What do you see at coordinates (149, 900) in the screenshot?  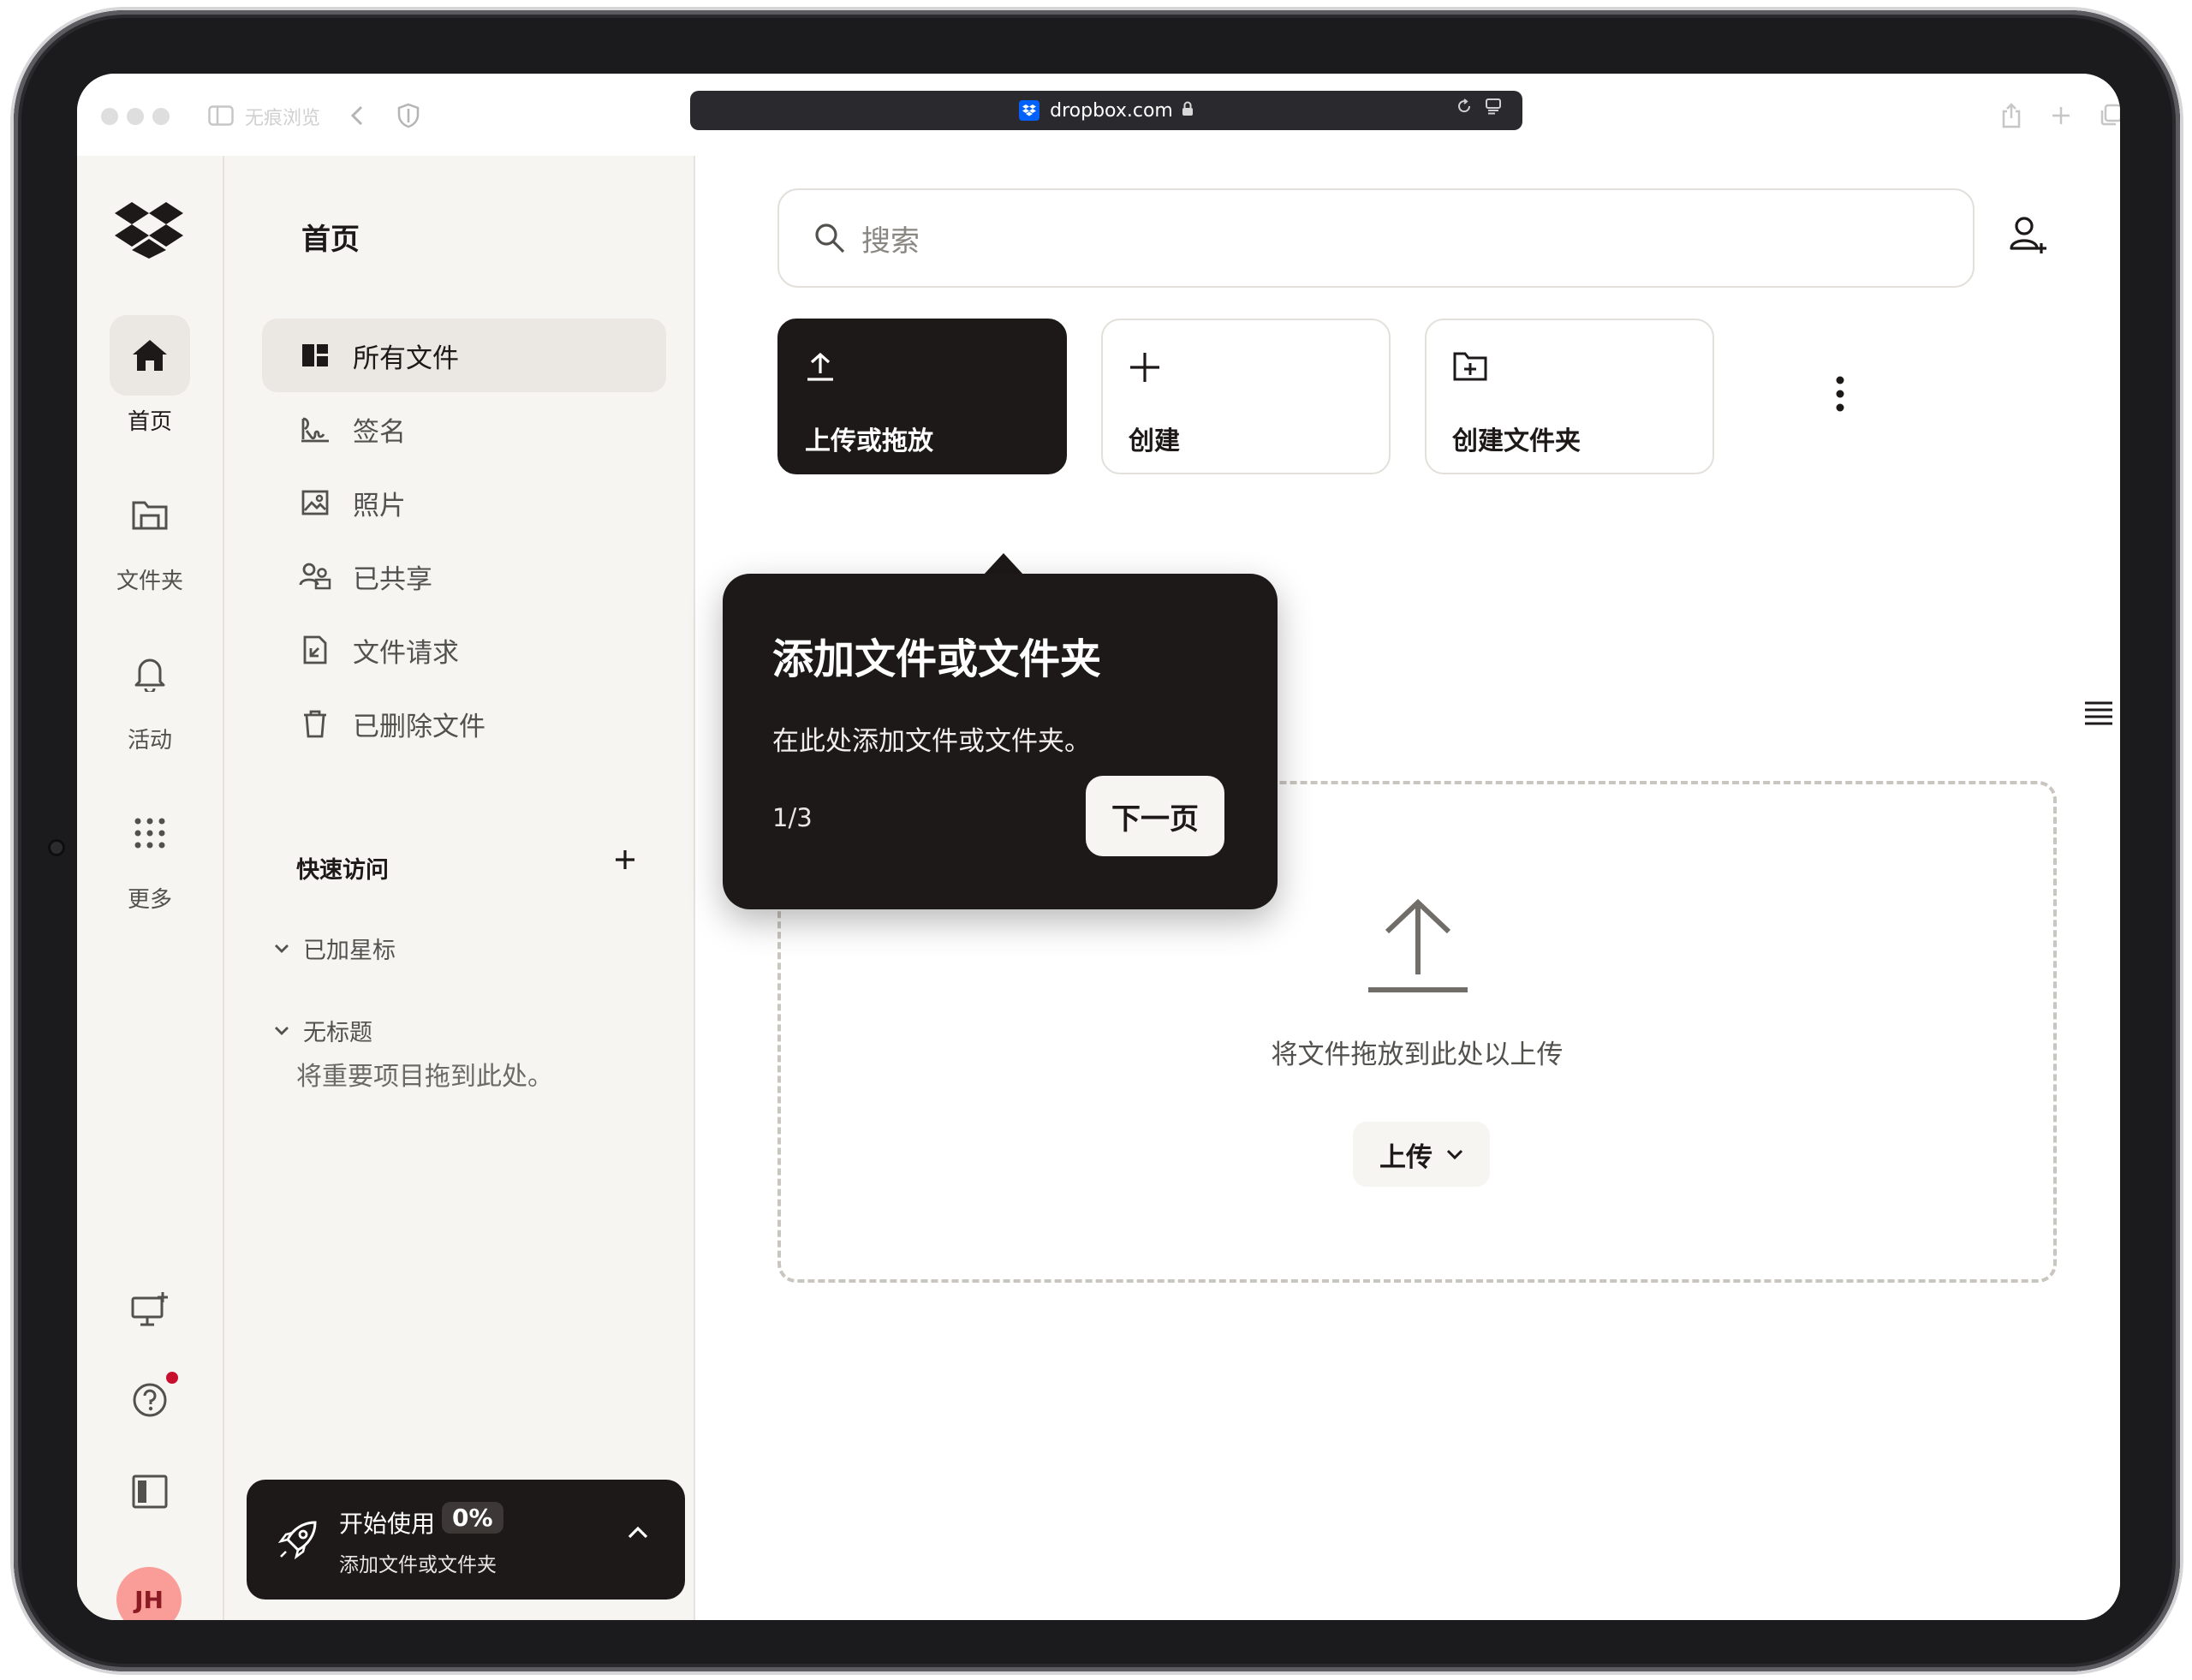 I see `rail-label: 更多` at bounding box center [149, 900].